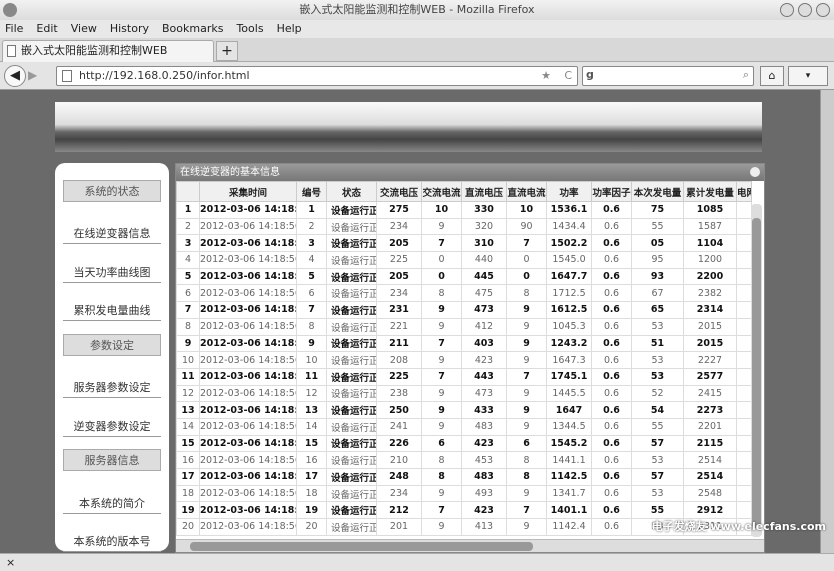 The width and height of the screenshot is (834, 571). Describe the element at coordinates (399, 510) in the screenshot. I see `table-cell: 212` at that location.